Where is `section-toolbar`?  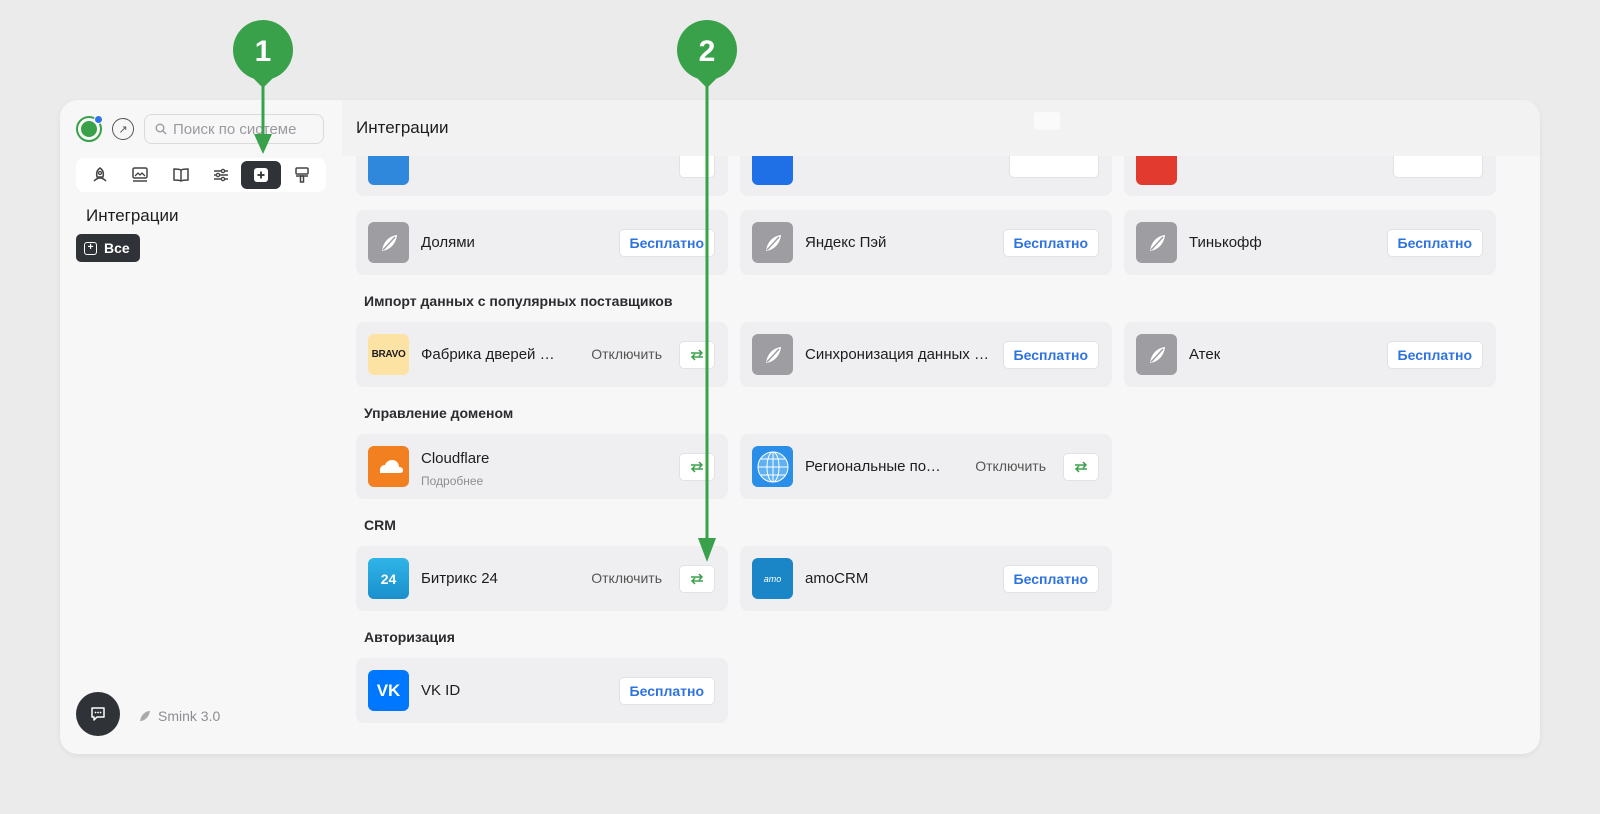
section-toolbar is located at coordinates (201, 175).